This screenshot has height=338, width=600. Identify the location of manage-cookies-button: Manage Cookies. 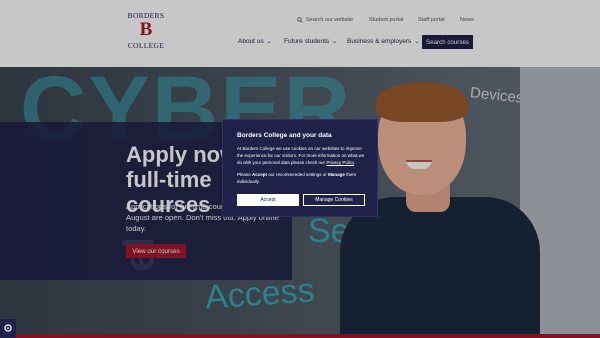
(334, 200).